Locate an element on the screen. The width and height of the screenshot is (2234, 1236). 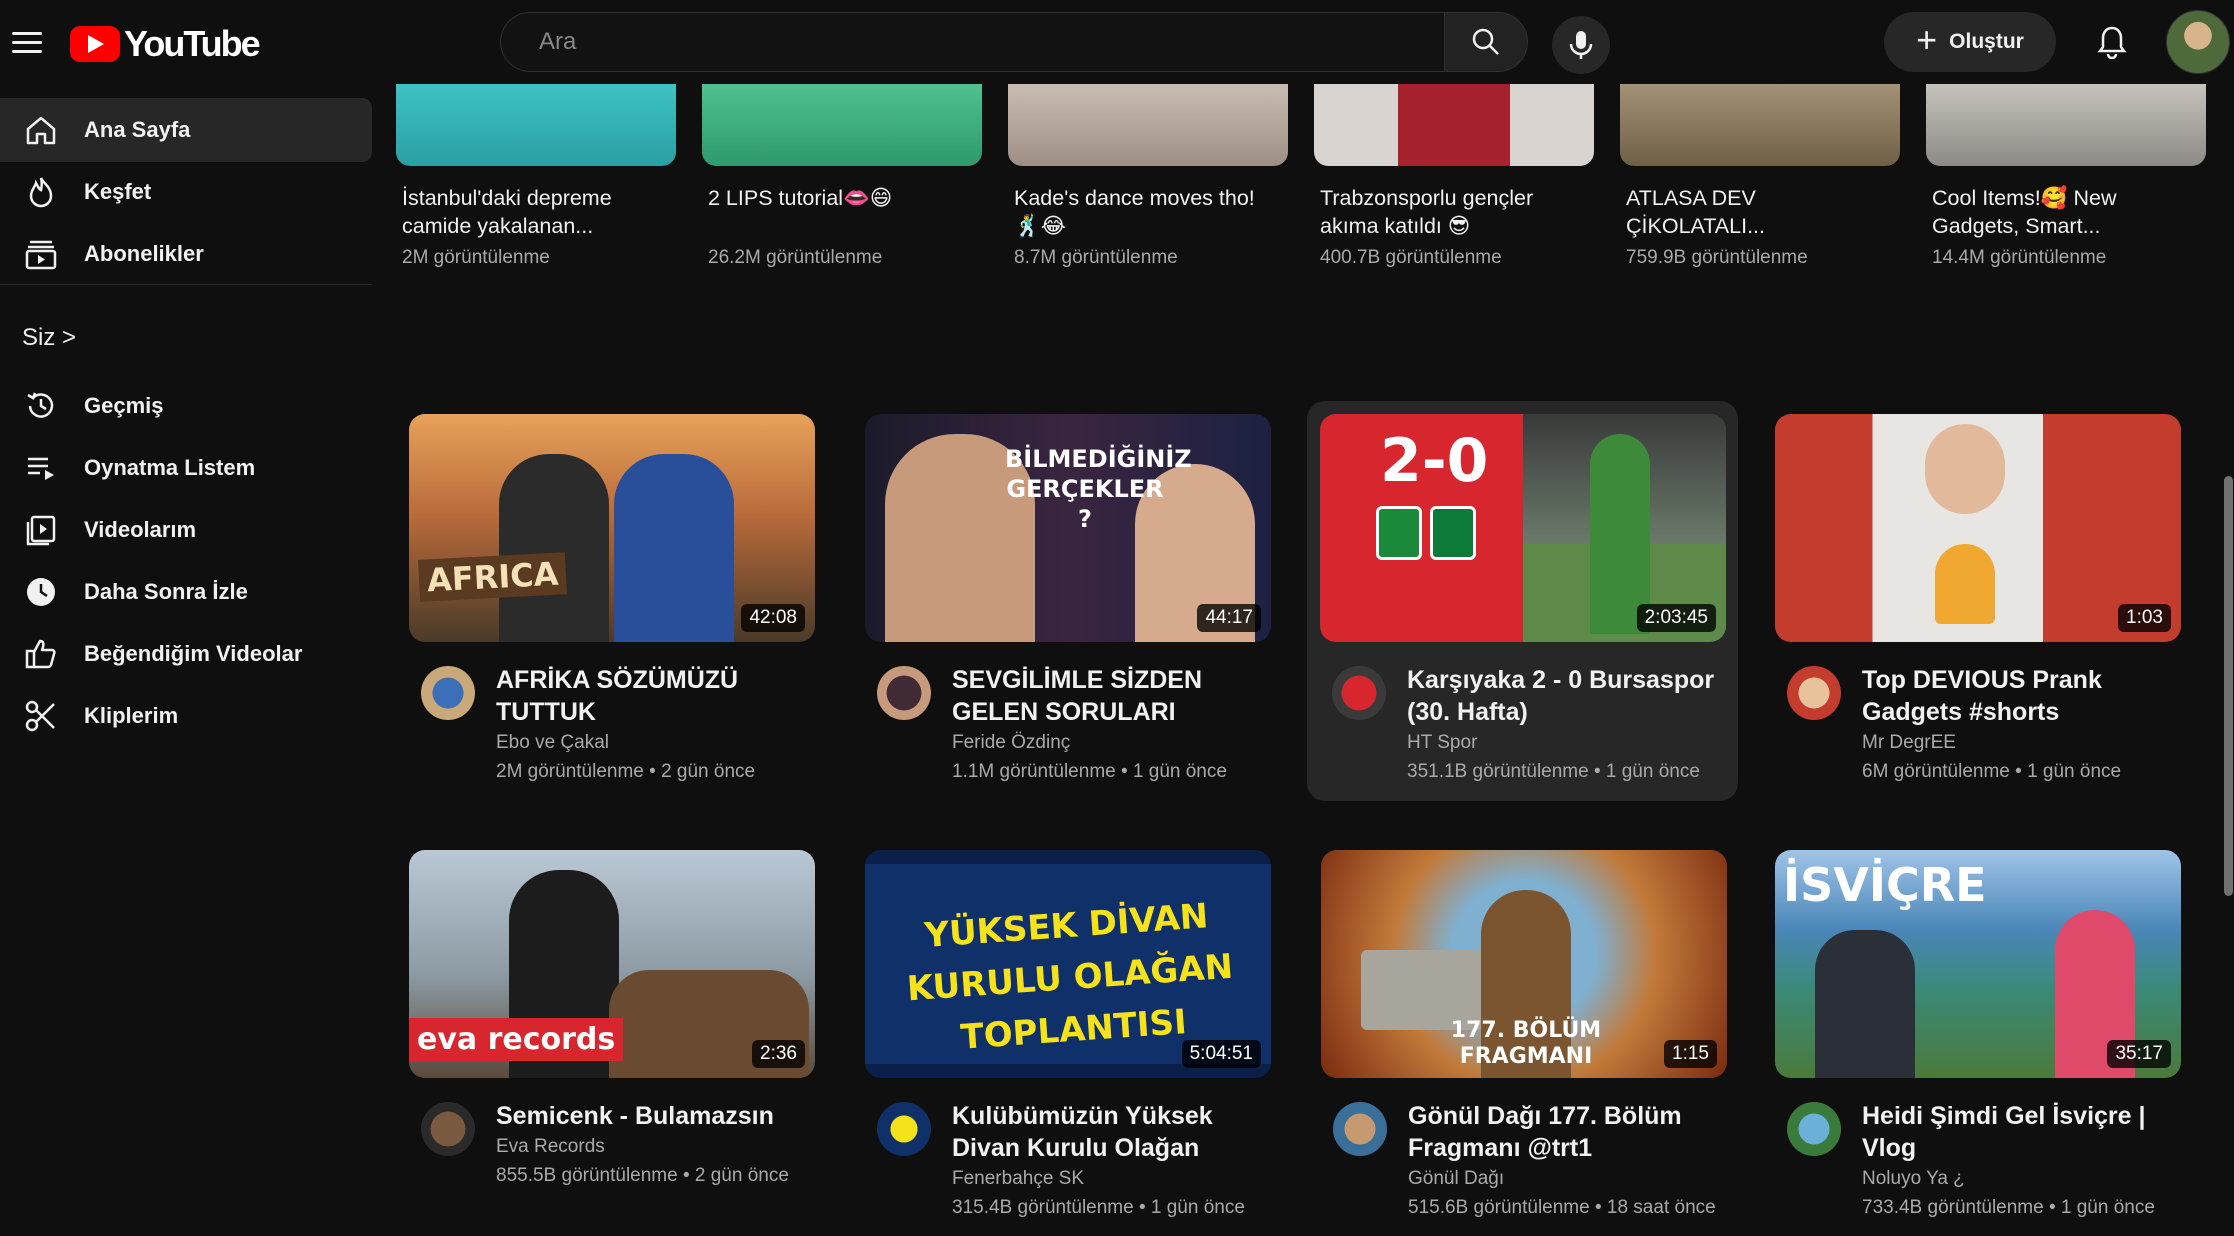
video-thumbnail: 1:03 is located at coordinates (1978, 528).